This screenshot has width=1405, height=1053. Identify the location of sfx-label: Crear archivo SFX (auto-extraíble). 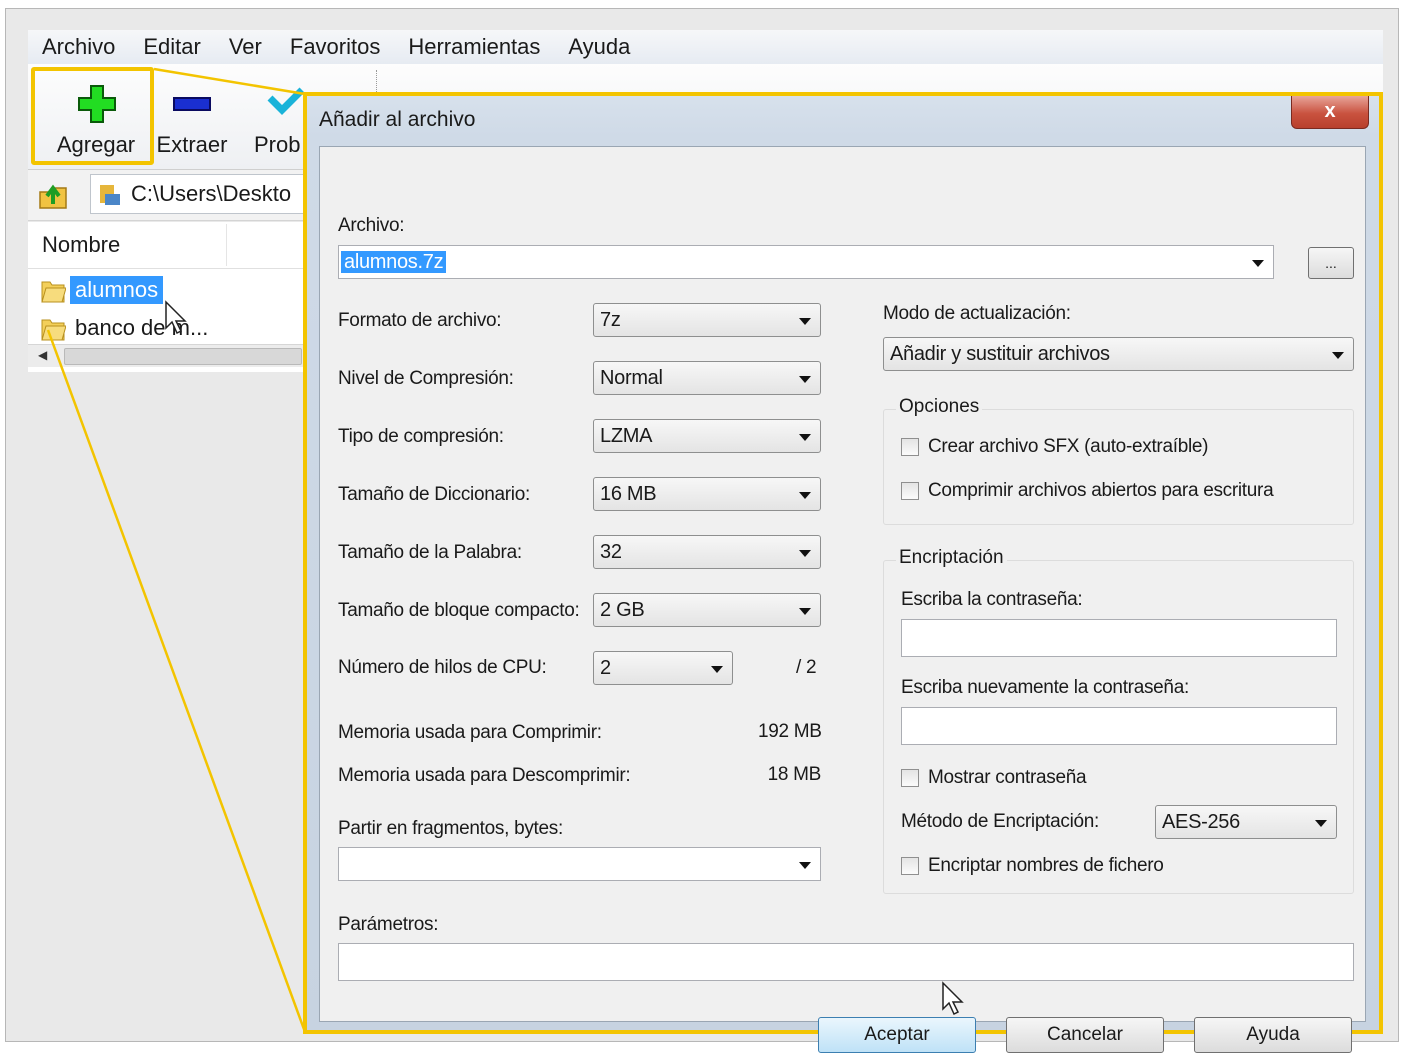
(1068, 446).